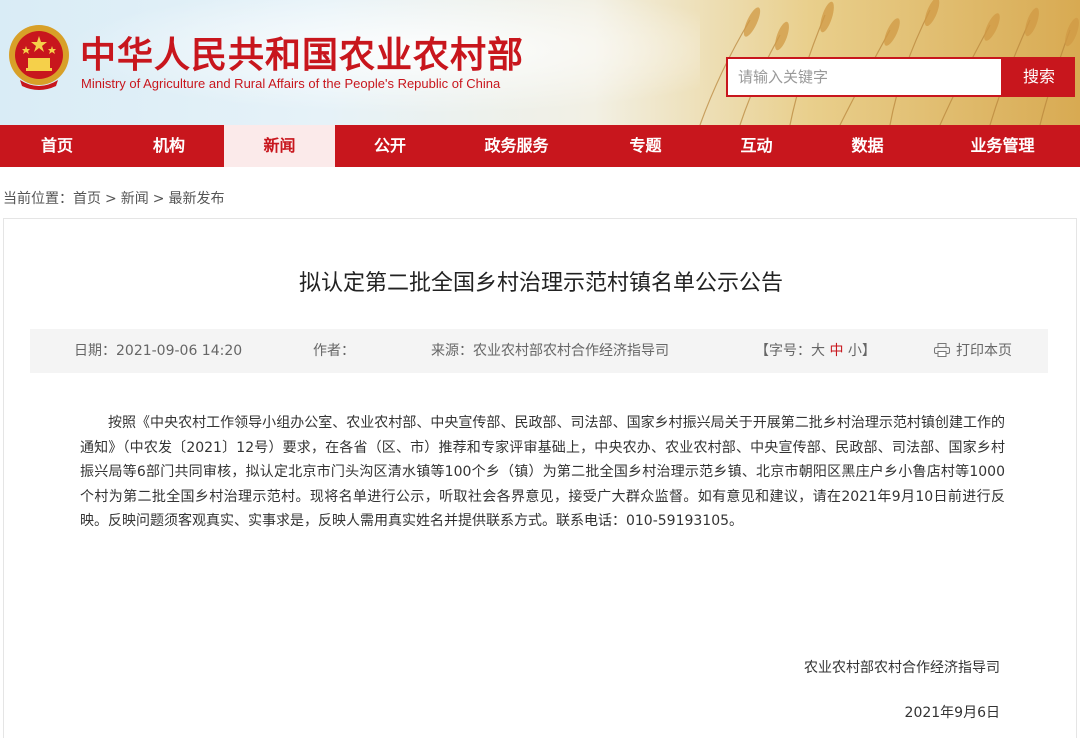 This screenshot has width=1080, height=738. I want to click on nav-item-business: 业务管理, so click(1002, 146).